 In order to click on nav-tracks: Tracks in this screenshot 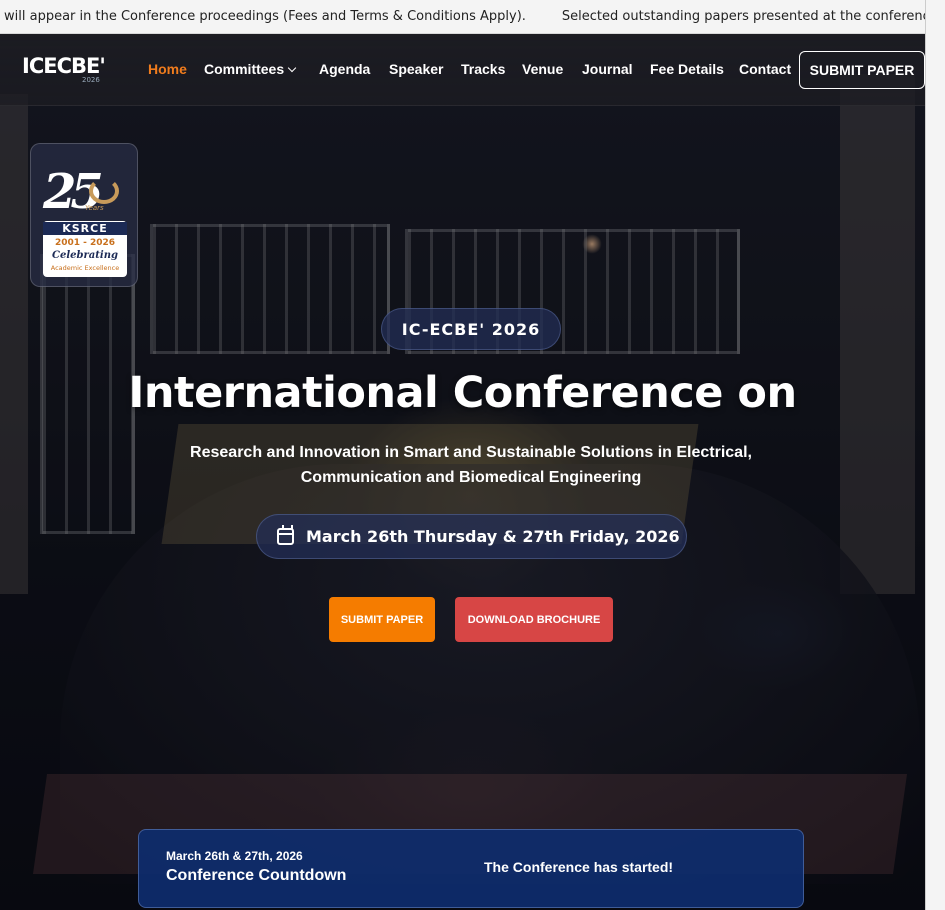, I will do `click(483, 69)`.